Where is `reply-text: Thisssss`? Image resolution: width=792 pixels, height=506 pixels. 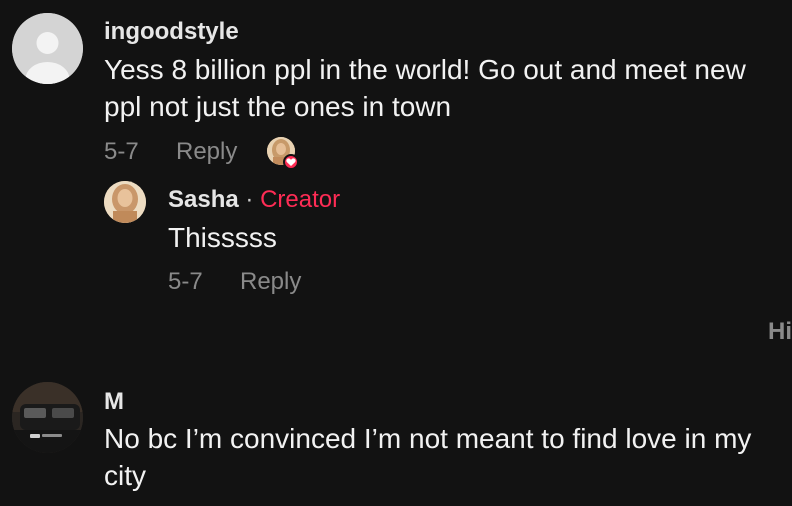 reply-text: Thisssss is located at coordinates (222, 237).